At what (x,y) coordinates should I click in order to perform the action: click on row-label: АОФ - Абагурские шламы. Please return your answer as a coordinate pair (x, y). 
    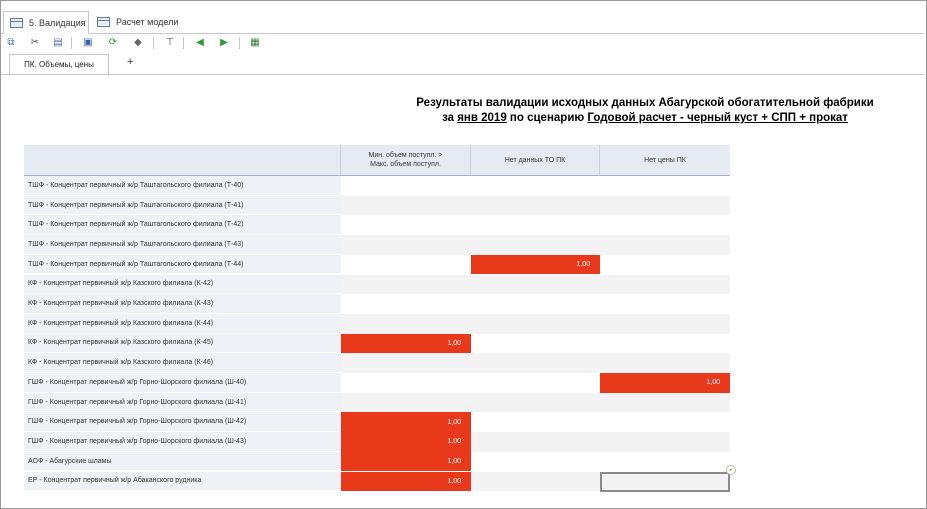
    Looking at the image, I should click on (182, 461).